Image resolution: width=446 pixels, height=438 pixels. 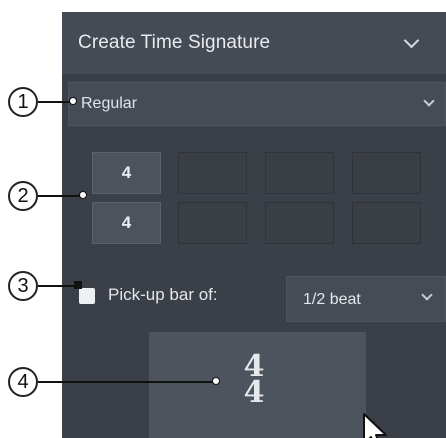 I want to click on type-select: Regular, so click(x=257, y=104).